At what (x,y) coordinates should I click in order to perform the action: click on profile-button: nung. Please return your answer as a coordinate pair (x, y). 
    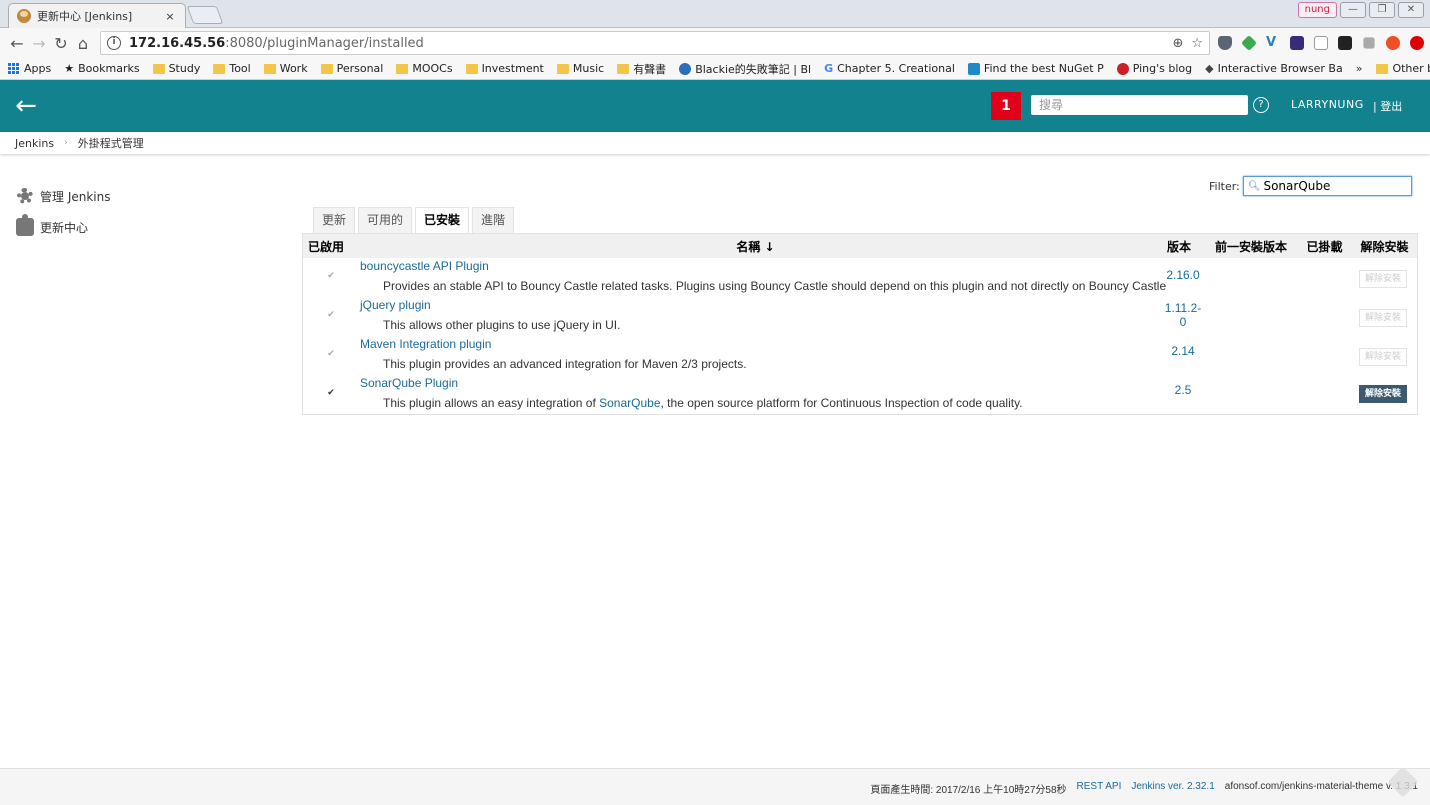
    Looking at the image, I should click on (1317, 10).